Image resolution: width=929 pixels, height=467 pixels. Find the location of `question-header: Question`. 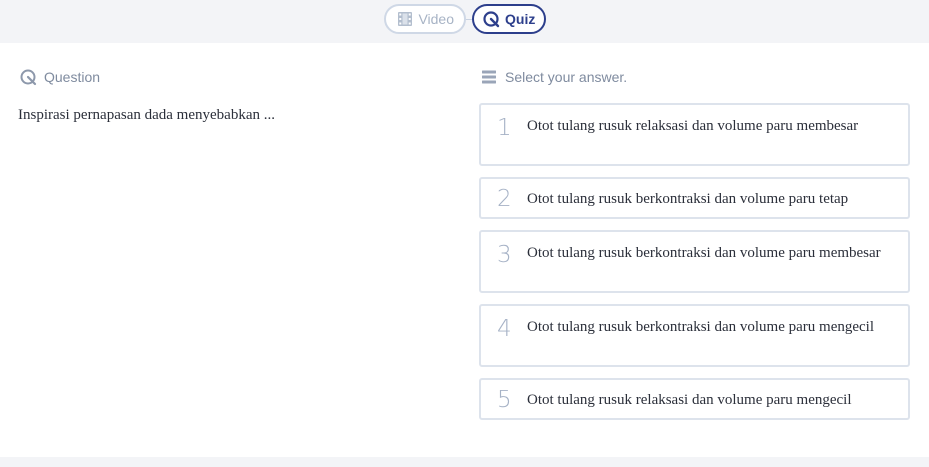

question-header: Question is located at coordinates (59, 77).